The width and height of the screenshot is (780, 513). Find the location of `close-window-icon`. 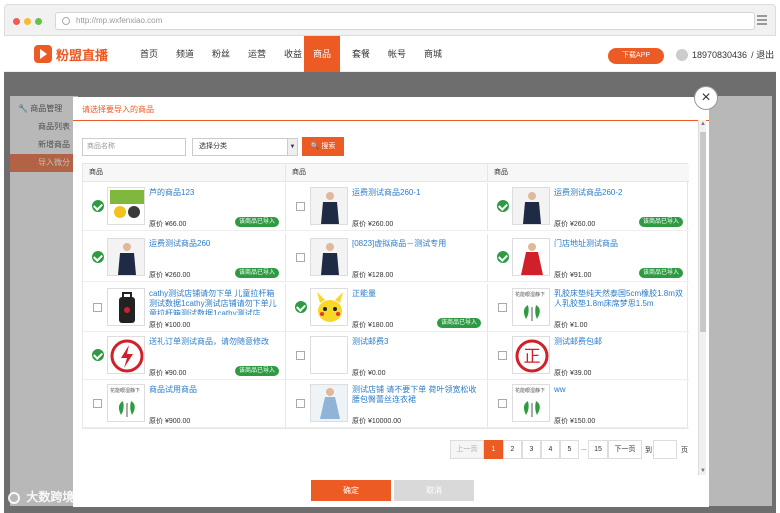

close-window-icon is located at coordinates (16, 21).